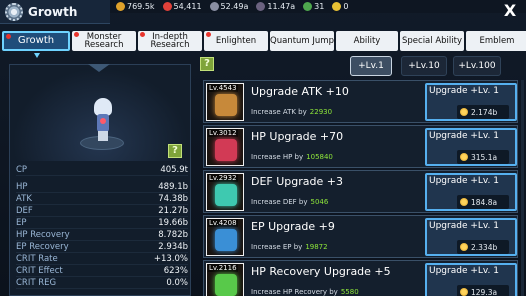  What do you see at coordinates (471, 279) in the screenshot?
I see `upgrade-hp-recovery-button: Upgrade +Lv. 1 129.3a` at bounding box center [471, 279].